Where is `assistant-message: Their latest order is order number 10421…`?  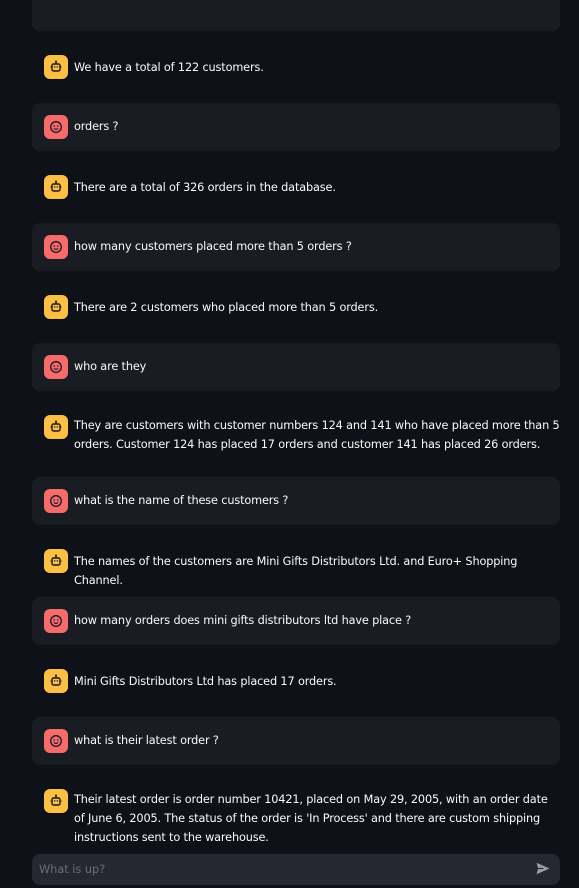 assistant-message: Their latest order is order number 10421… is located at coordinates (296, 813).